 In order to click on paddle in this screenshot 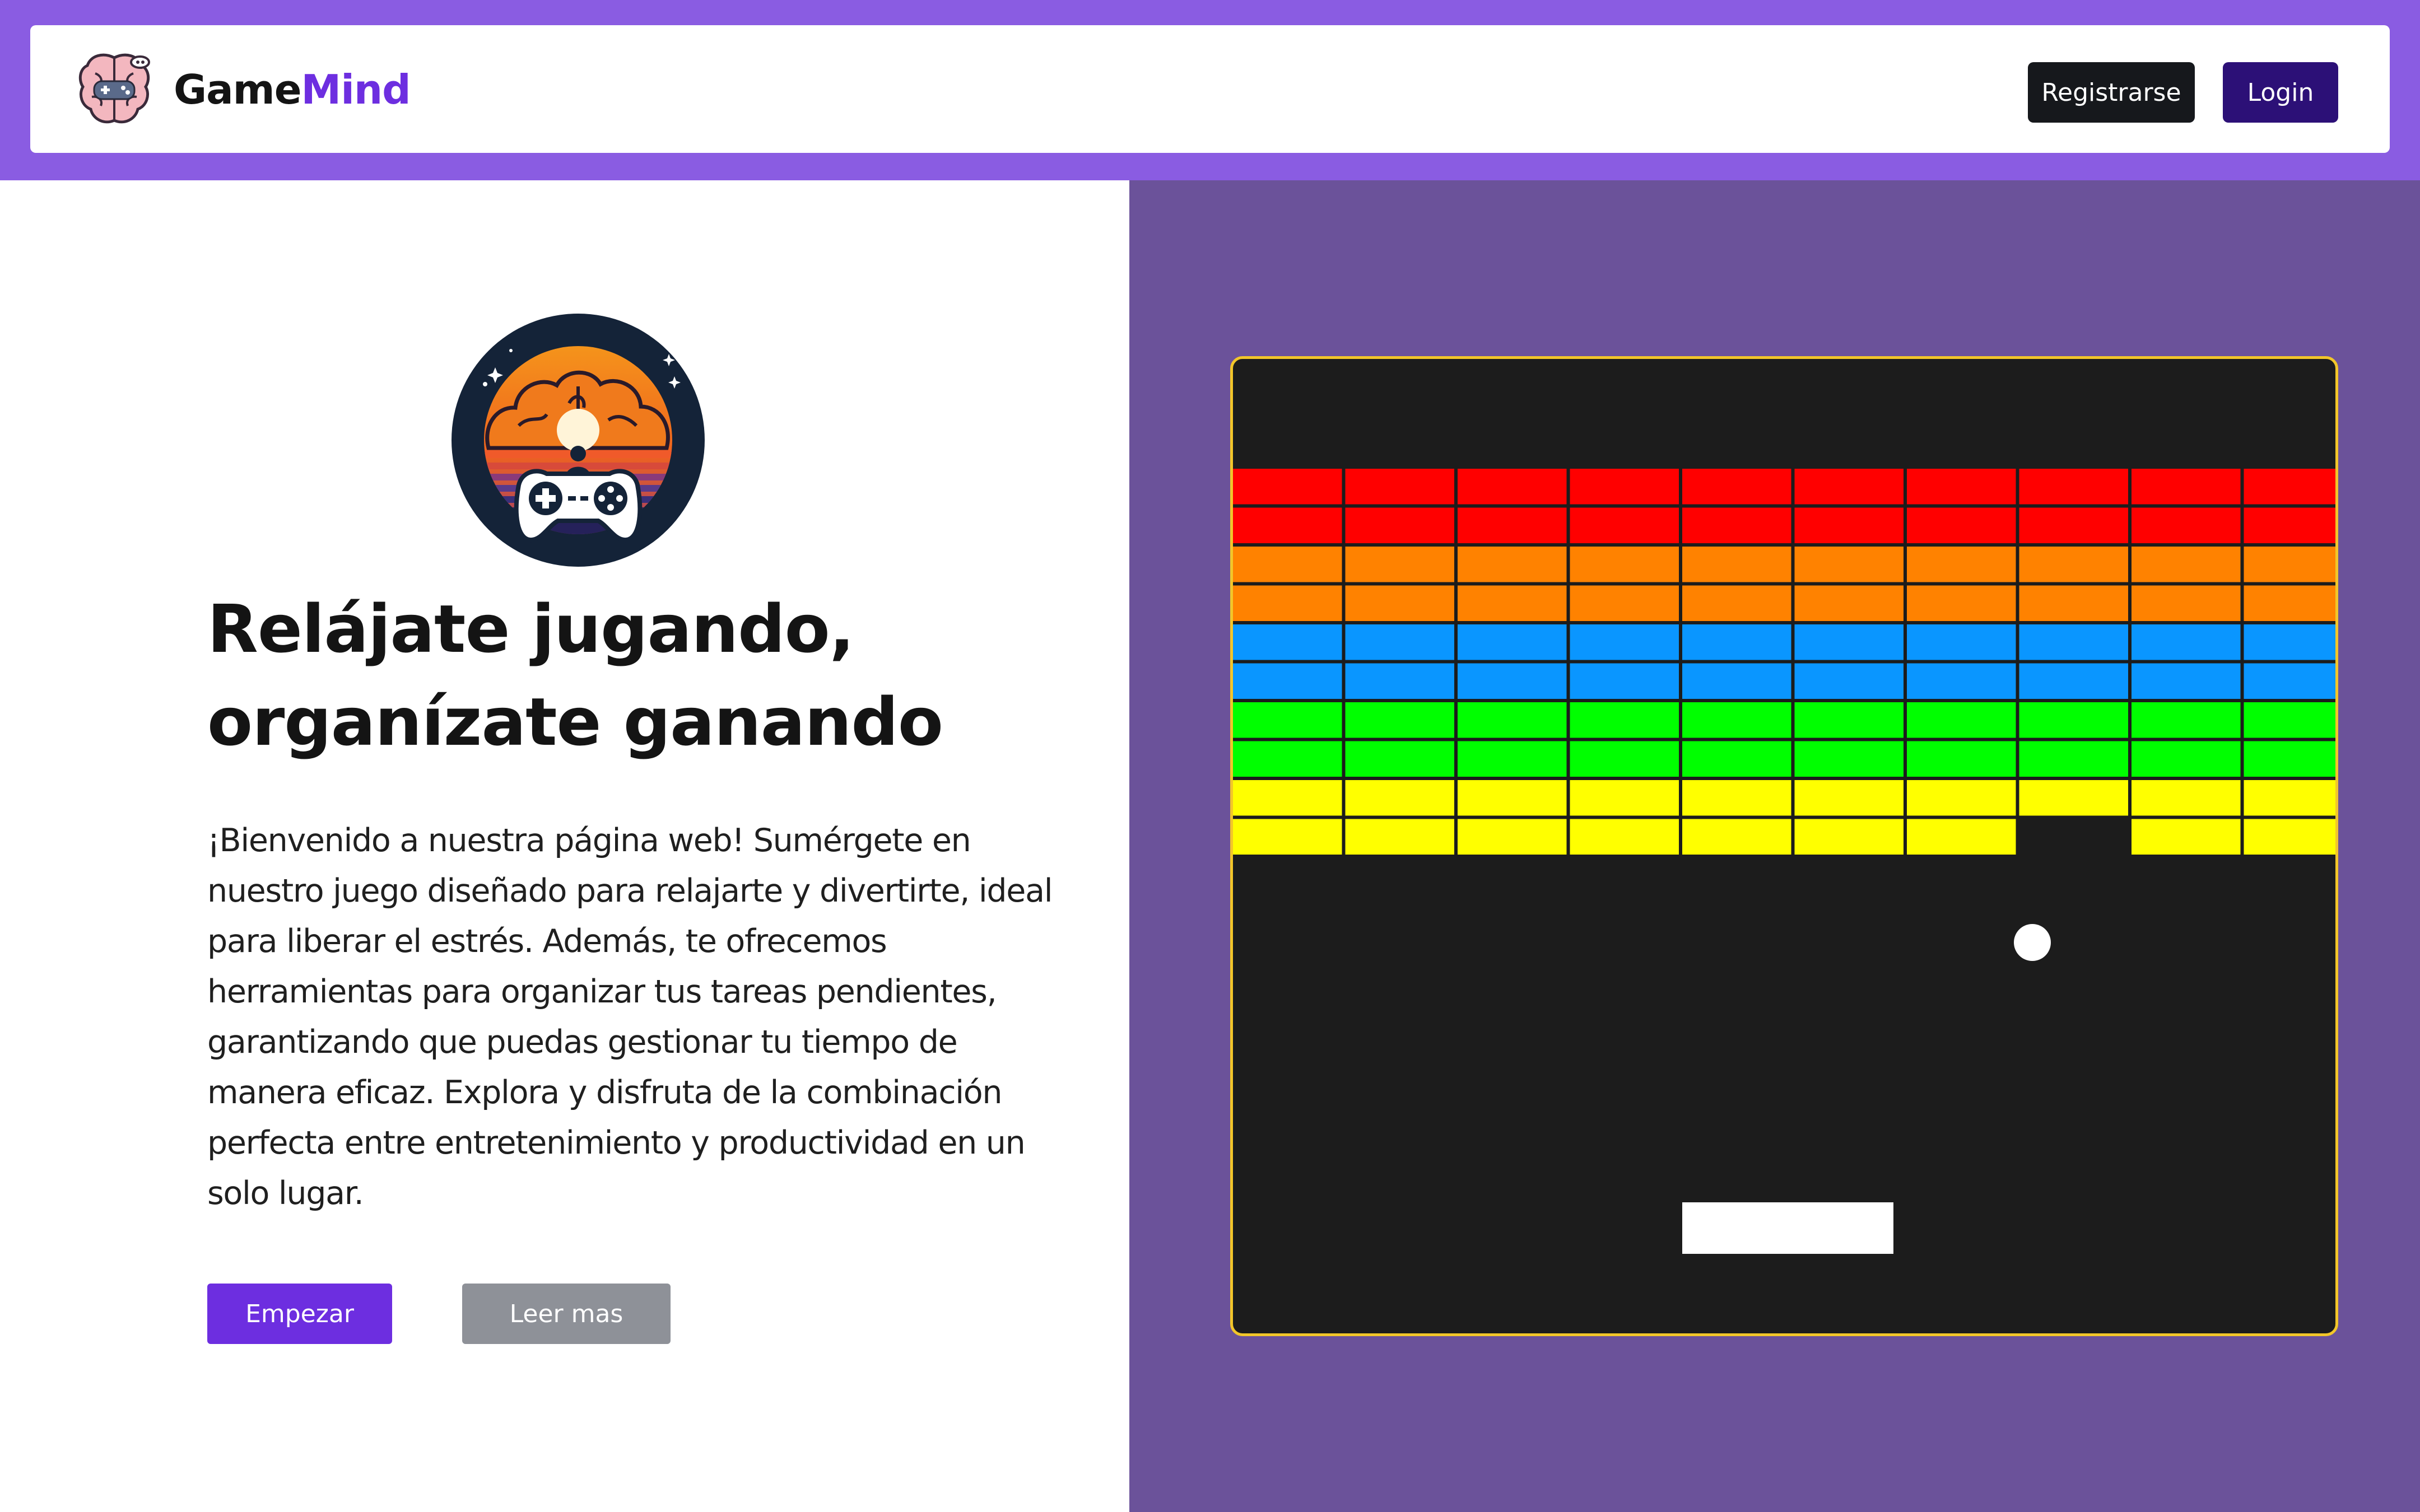, I will do `click(1788, 1228)`.